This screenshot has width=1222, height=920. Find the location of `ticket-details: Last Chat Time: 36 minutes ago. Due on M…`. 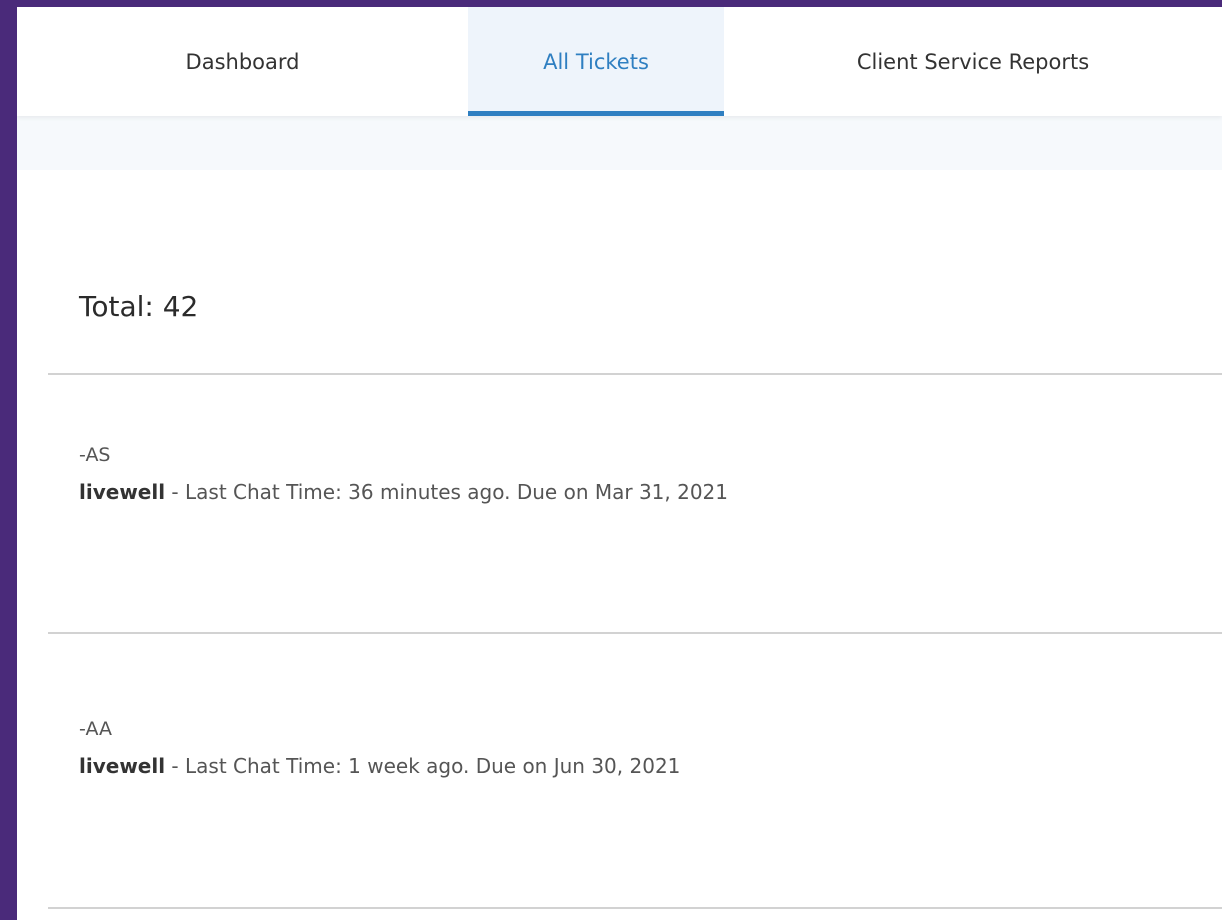

ticket-details: Last Chat Time: 36 minutes ago. Due on M… is located at coordinates (457, 492).